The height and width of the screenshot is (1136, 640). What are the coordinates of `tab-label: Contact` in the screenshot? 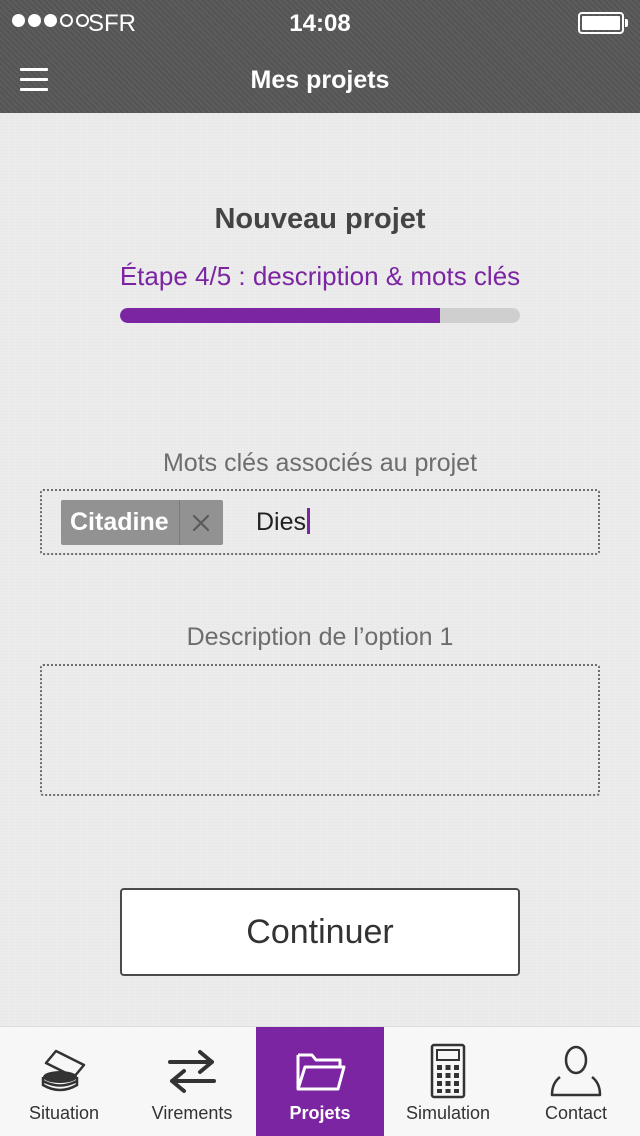 It's located at (576, 1113).